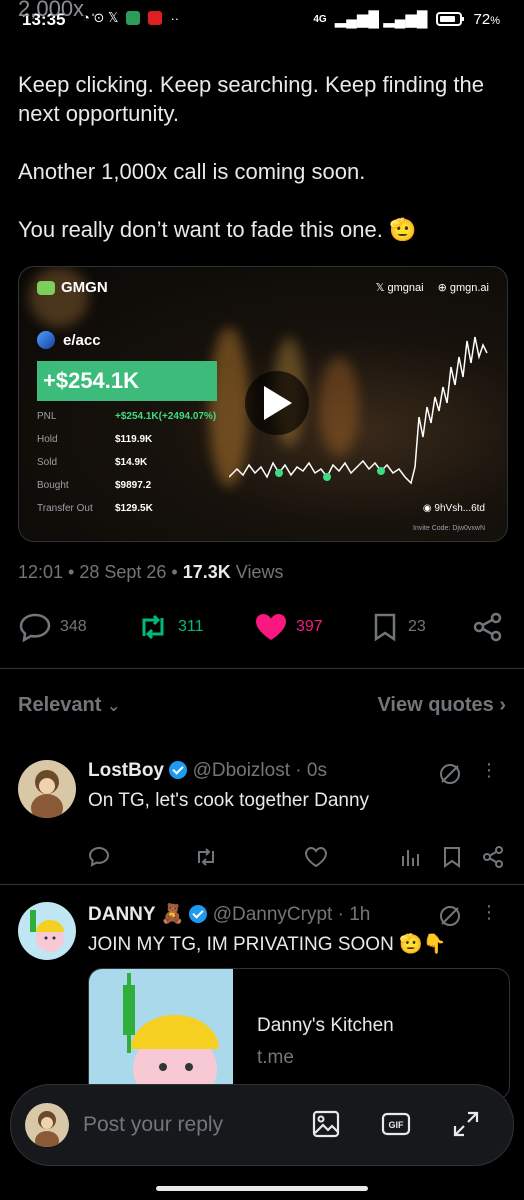  Describe the element at coordinates (206, 572) in the screenshot. I see `views-count: 17.3K` at that location.